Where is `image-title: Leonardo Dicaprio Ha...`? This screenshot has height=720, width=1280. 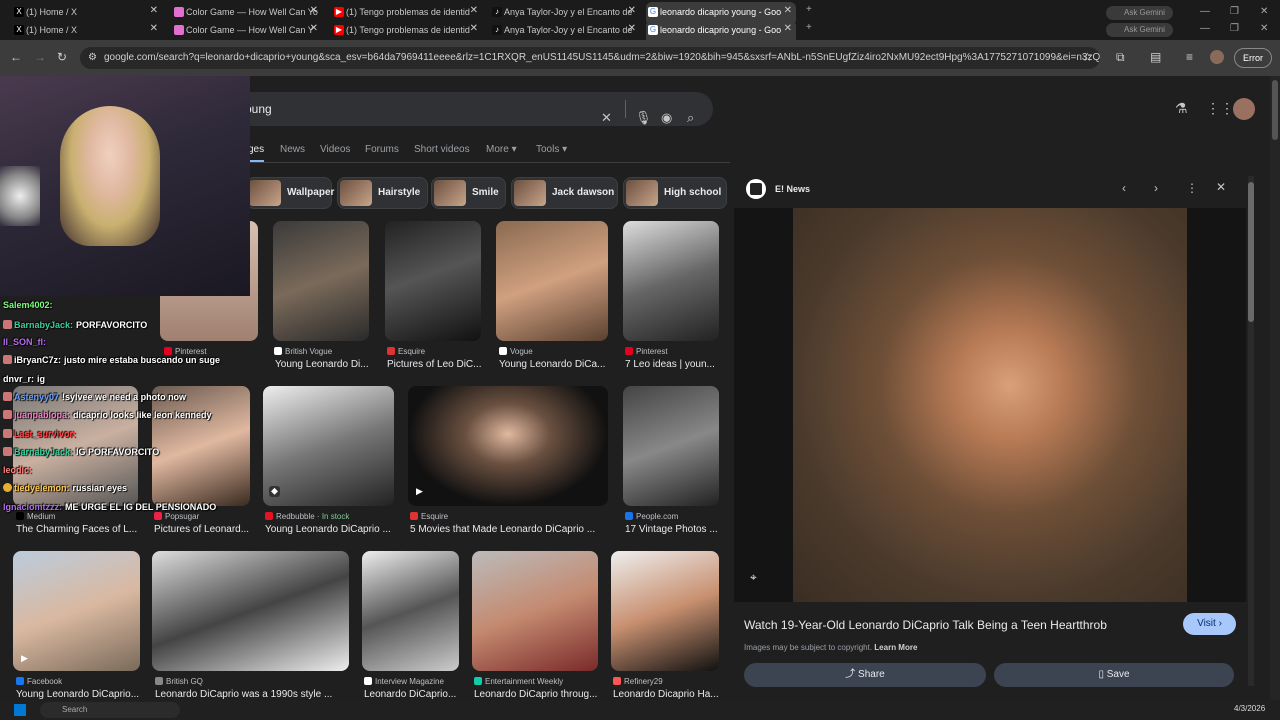 image-title: Leonardo Dicaprio Ha... is located at coordinates (666, 694).